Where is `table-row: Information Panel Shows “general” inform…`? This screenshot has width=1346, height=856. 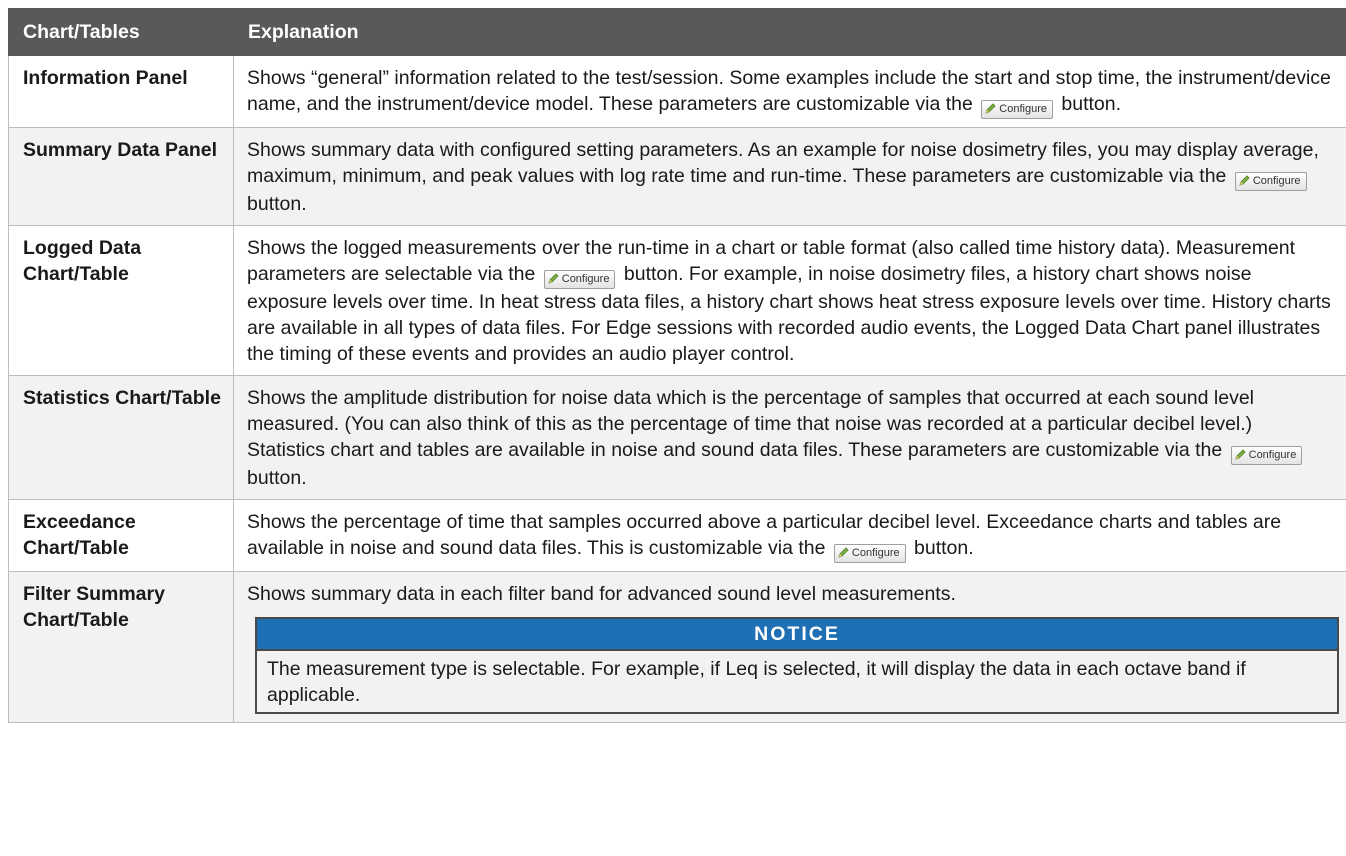 table-row: Information Panel Shows “general” inform… is located at coordinates (677, 91).